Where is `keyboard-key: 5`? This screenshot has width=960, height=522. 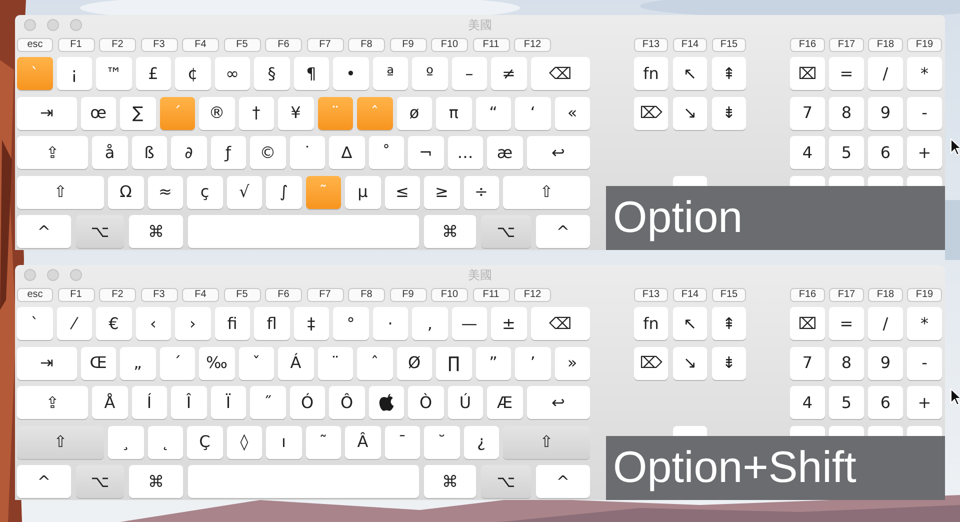 keyboard-key: 5 is located at coordinates (846, 152).